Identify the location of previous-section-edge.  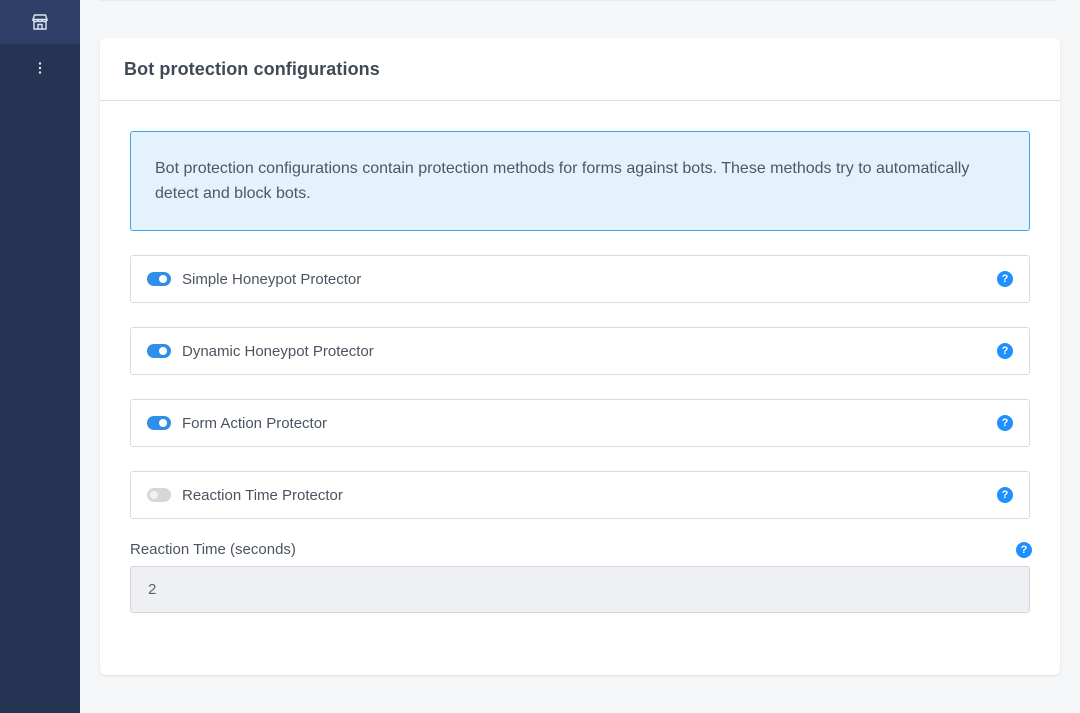
(578, 0).